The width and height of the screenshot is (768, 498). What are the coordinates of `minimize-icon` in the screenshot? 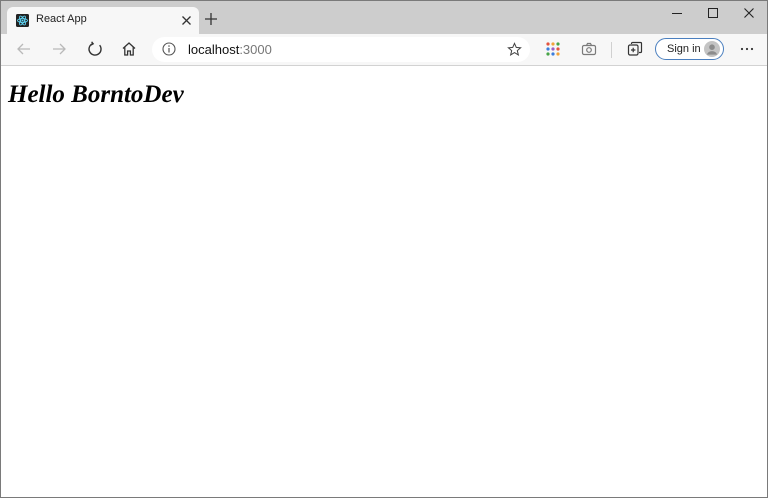 It's located at (677, 13).